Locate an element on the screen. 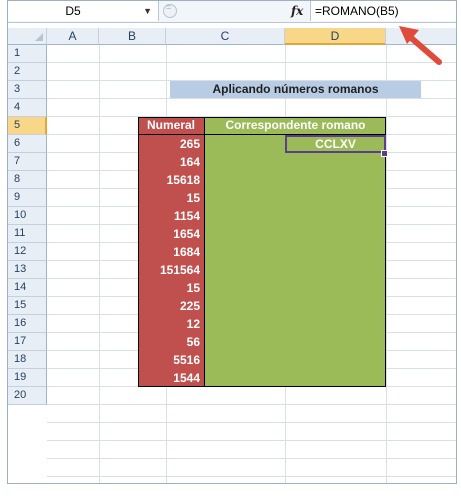  table-divider is located at coordinates (204, 252).